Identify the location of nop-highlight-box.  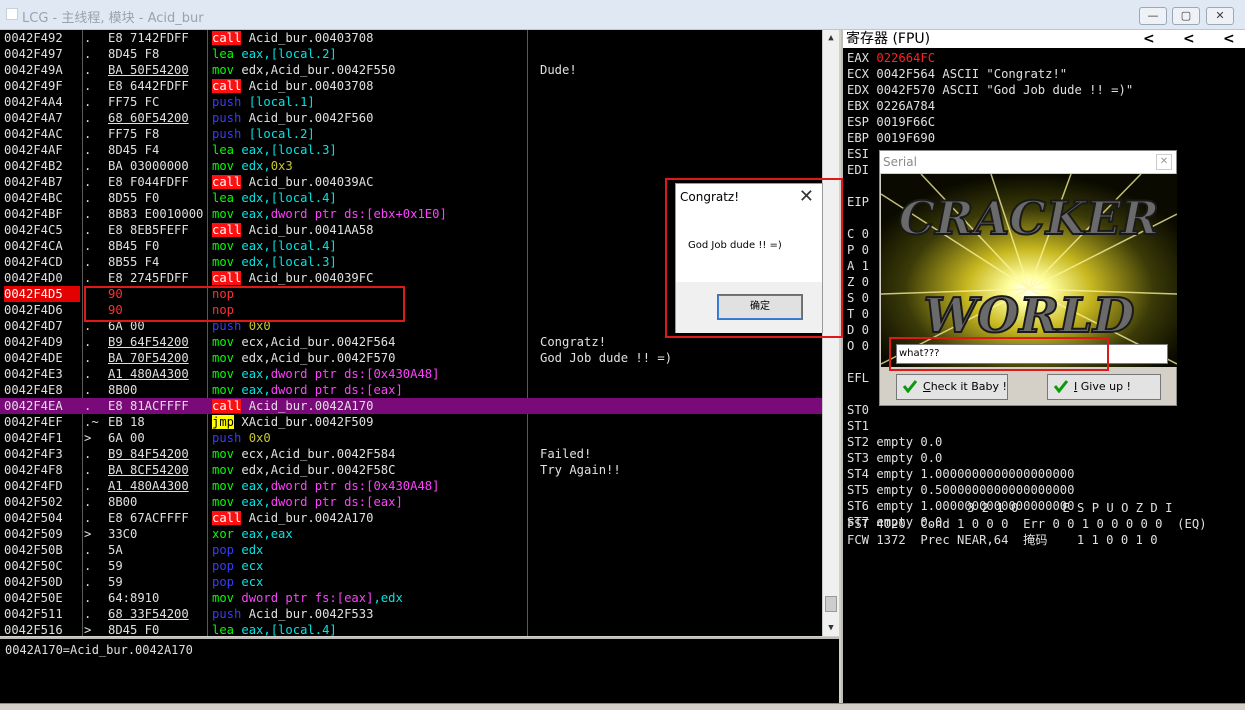
(244, 304).